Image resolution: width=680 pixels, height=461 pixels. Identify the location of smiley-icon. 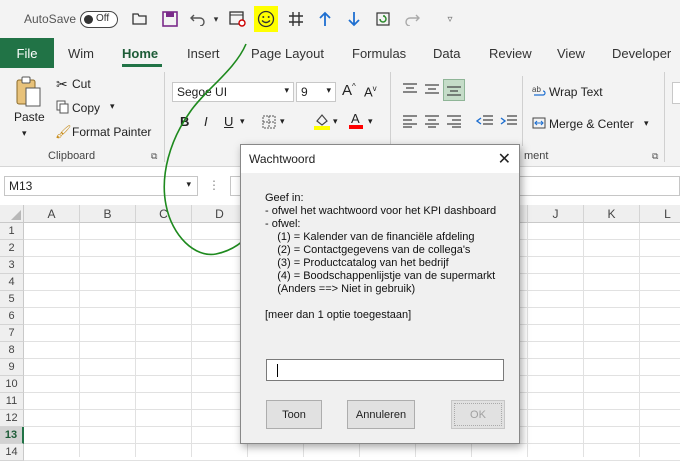
(266, 19).